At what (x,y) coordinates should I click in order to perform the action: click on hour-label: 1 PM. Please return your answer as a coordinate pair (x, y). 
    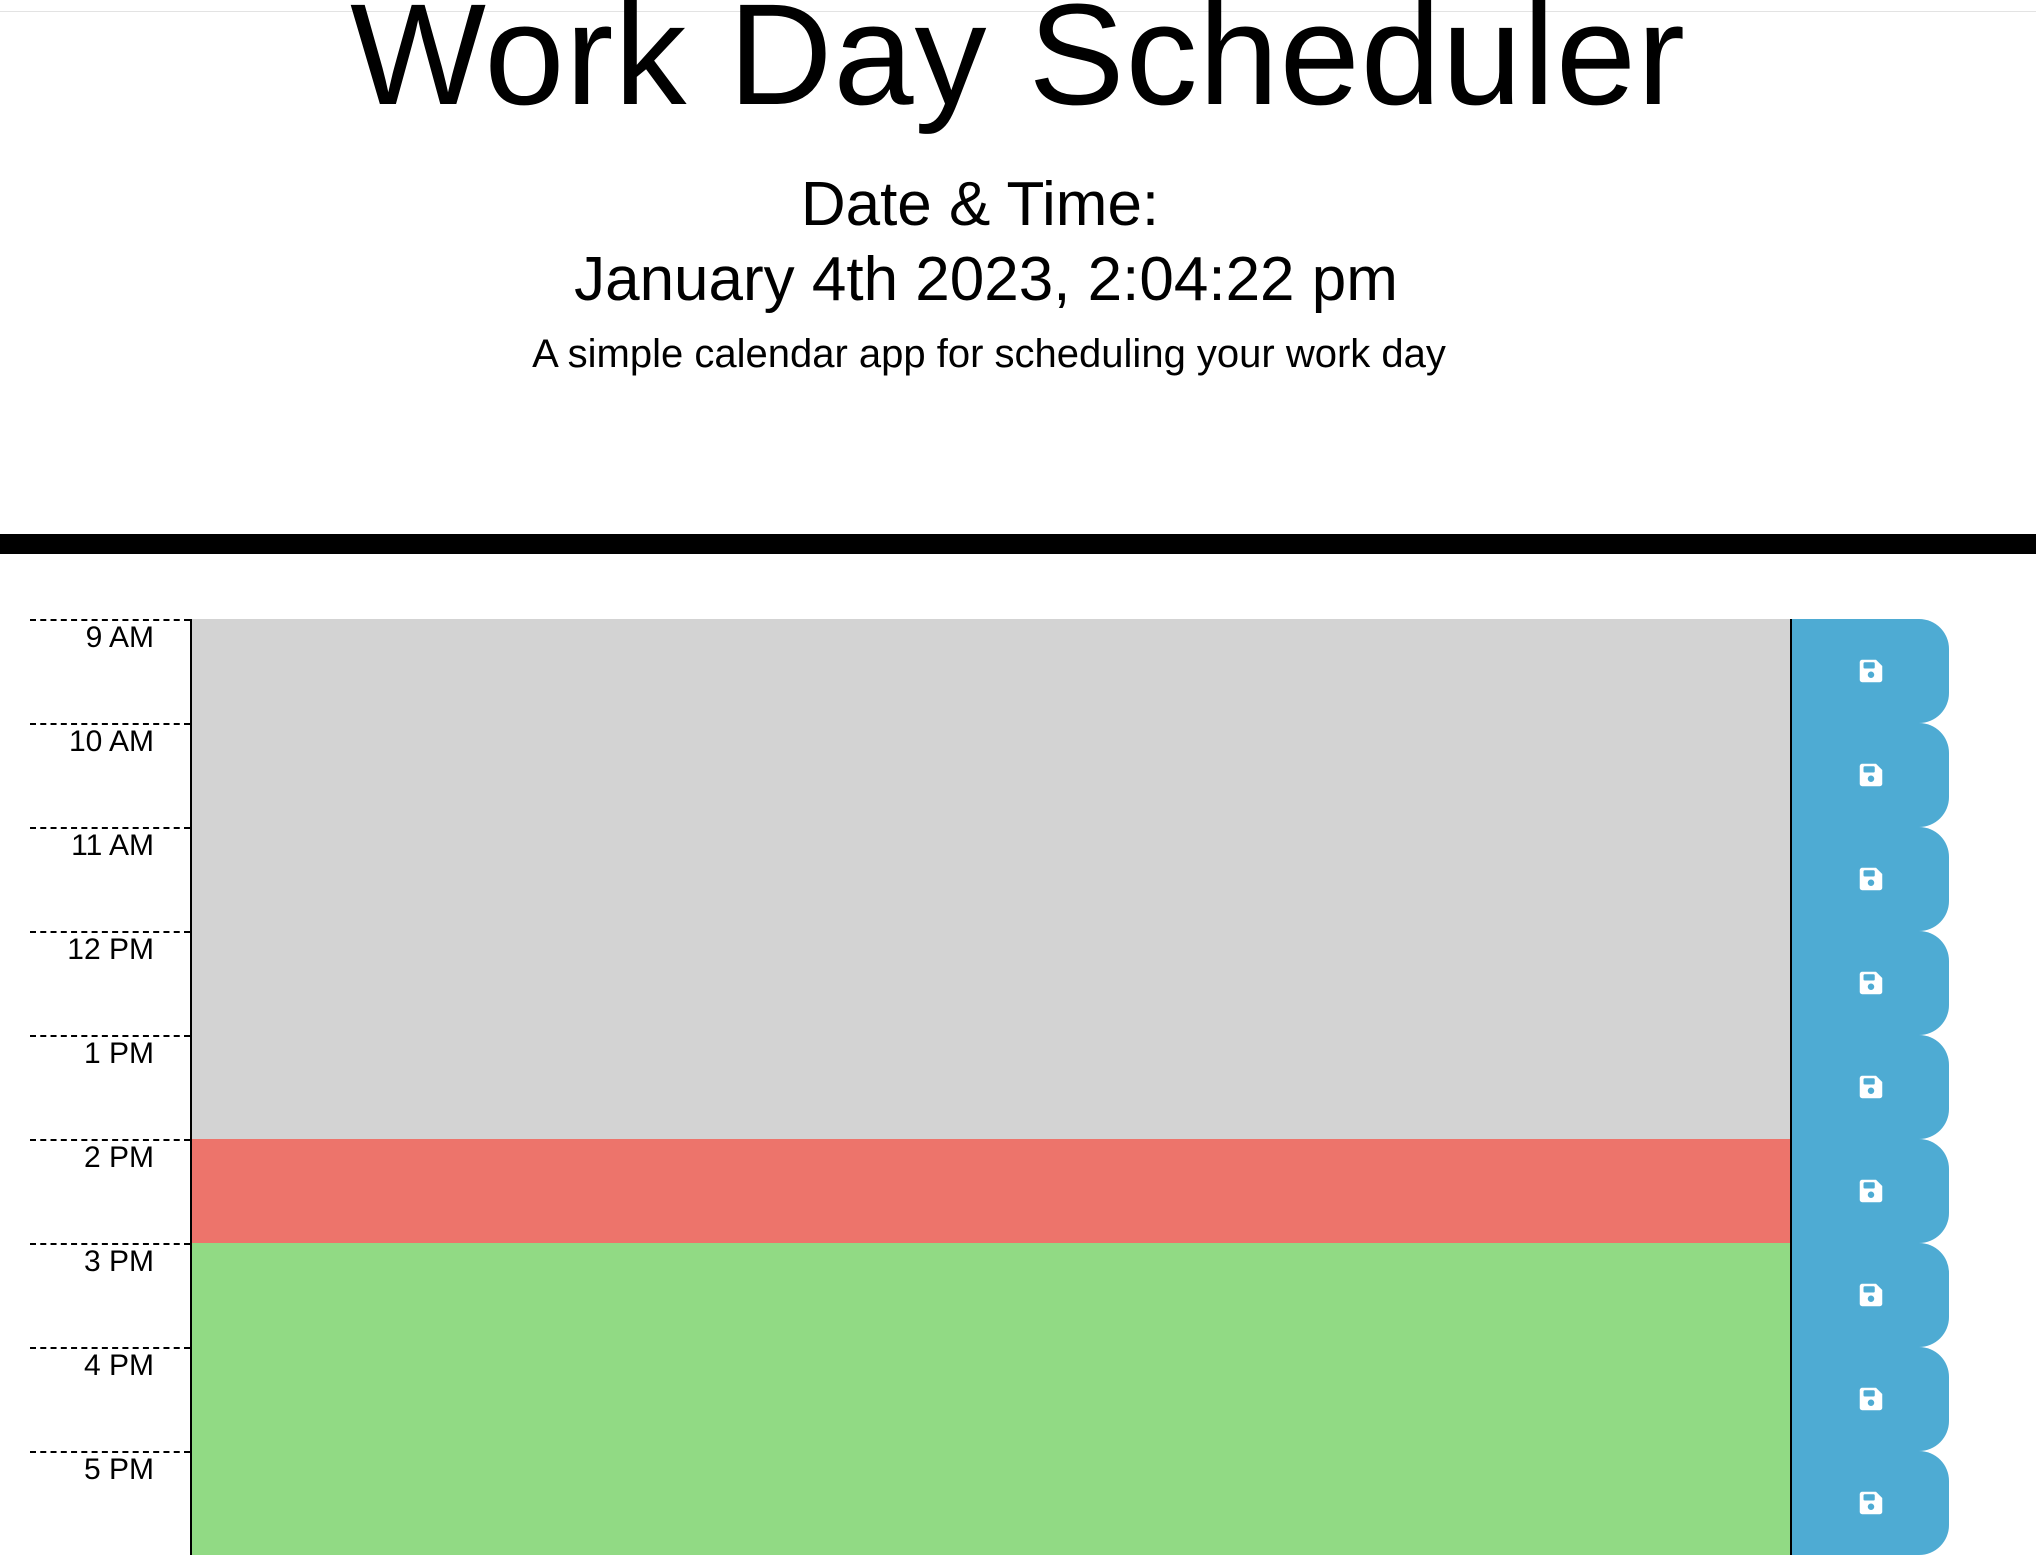
    Looking at the image, I should click on (110, 1087).